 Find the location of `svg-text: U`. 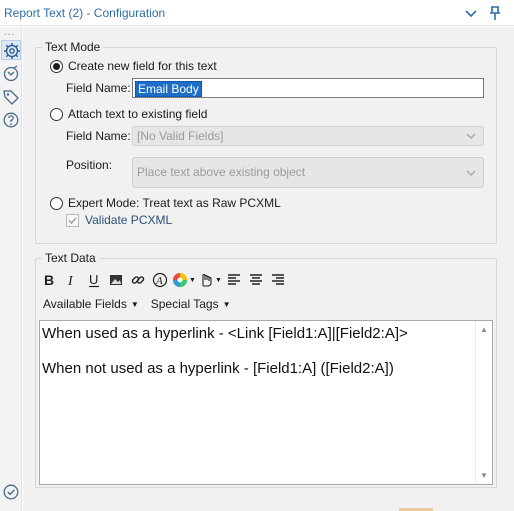

svg-text: U is located at coordinates (93, 279).